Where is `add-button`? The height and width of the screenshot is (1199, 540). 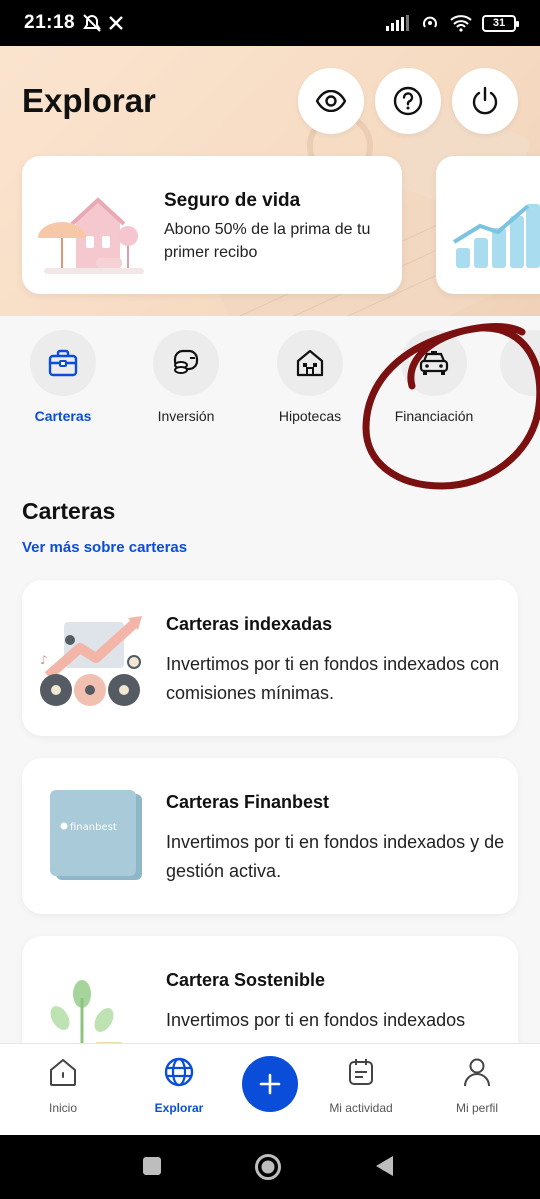
add-button is located at coordinates (270, 1084).